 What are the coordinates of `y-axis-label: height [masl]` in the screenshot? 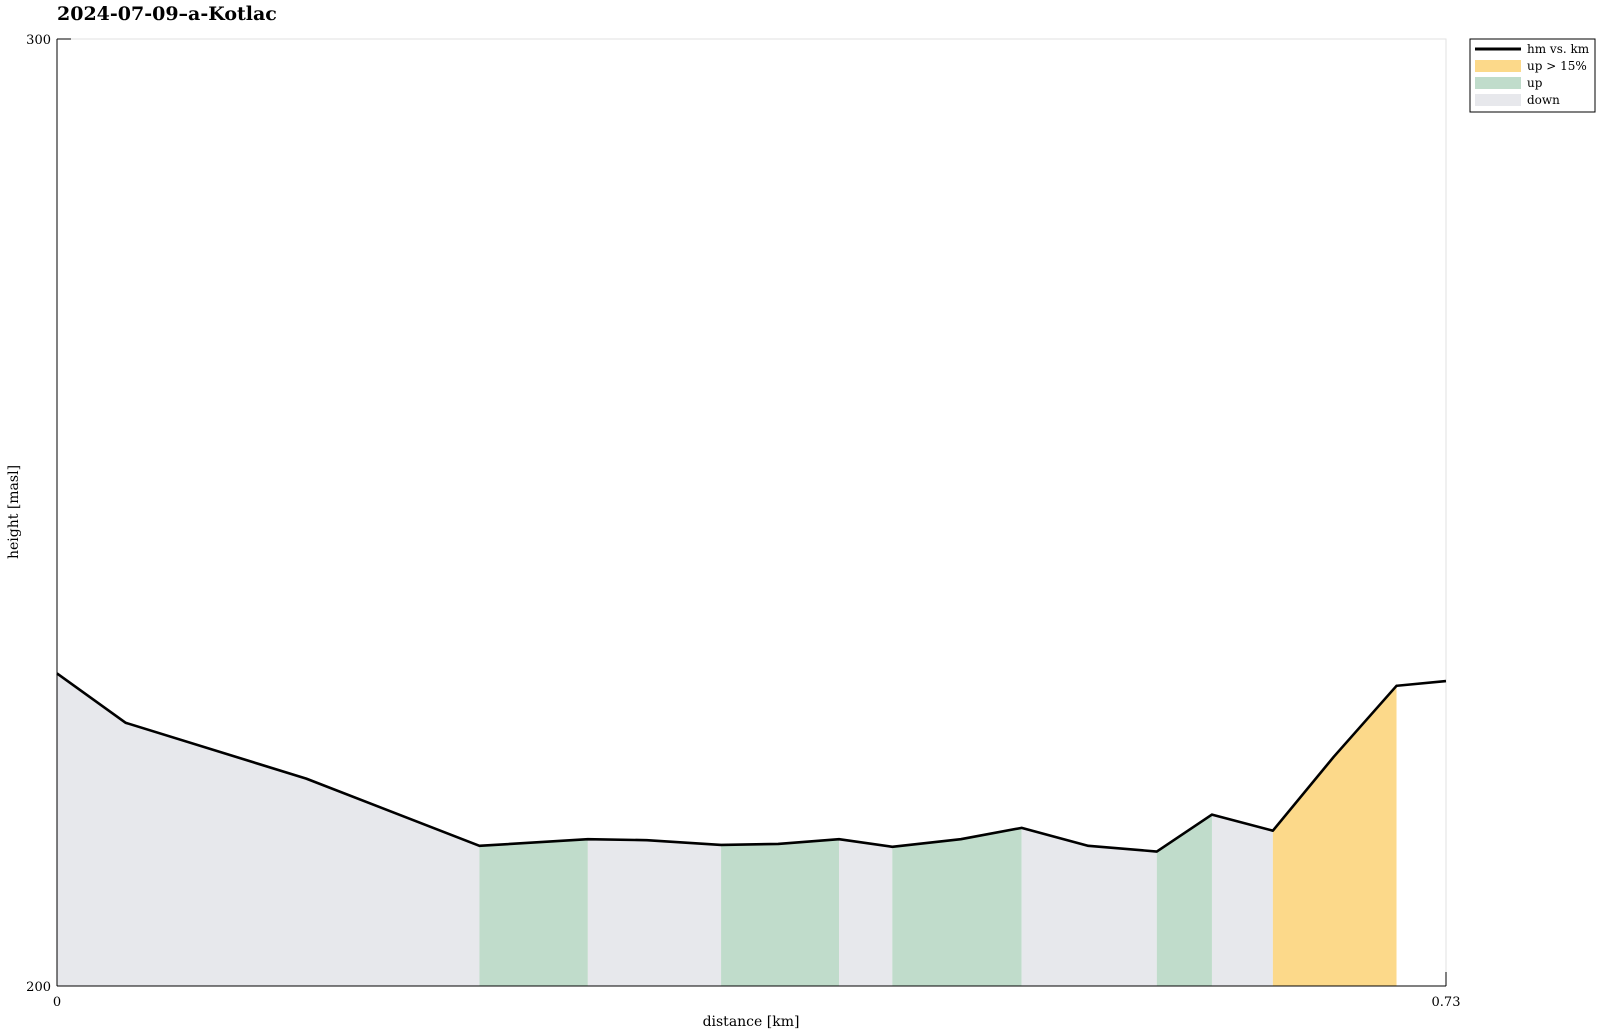 It's located at (14, 512).